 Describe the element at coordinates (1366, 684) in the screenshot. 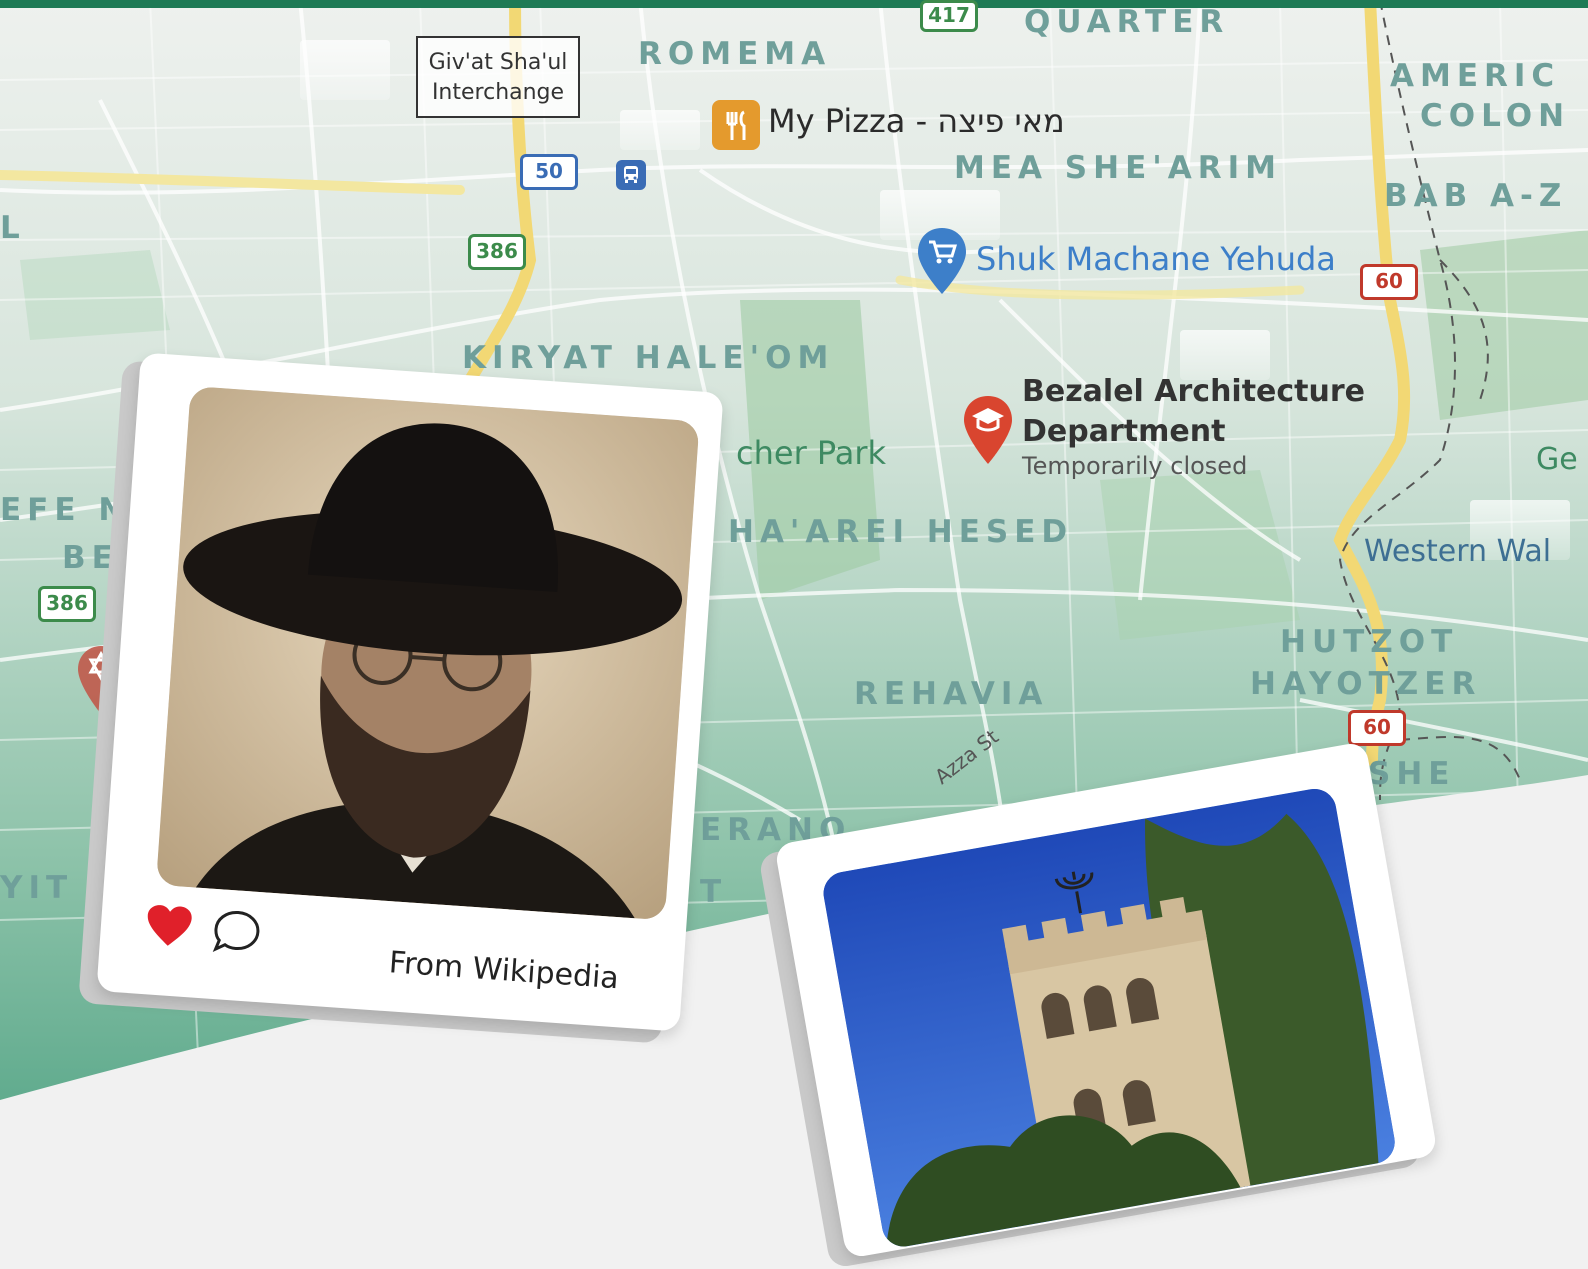

I see `district-label-hayotzer: HAYOTZER` at that location.